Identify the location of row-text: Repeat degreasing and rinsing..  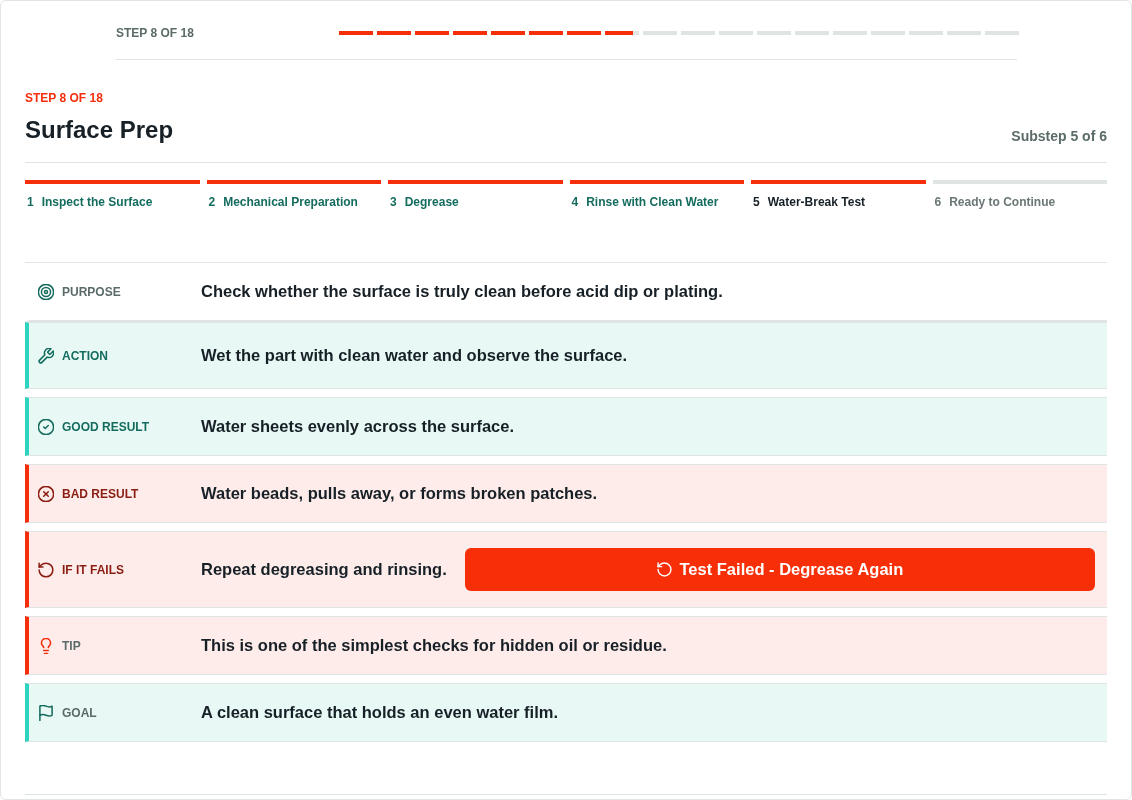
(324, 569).